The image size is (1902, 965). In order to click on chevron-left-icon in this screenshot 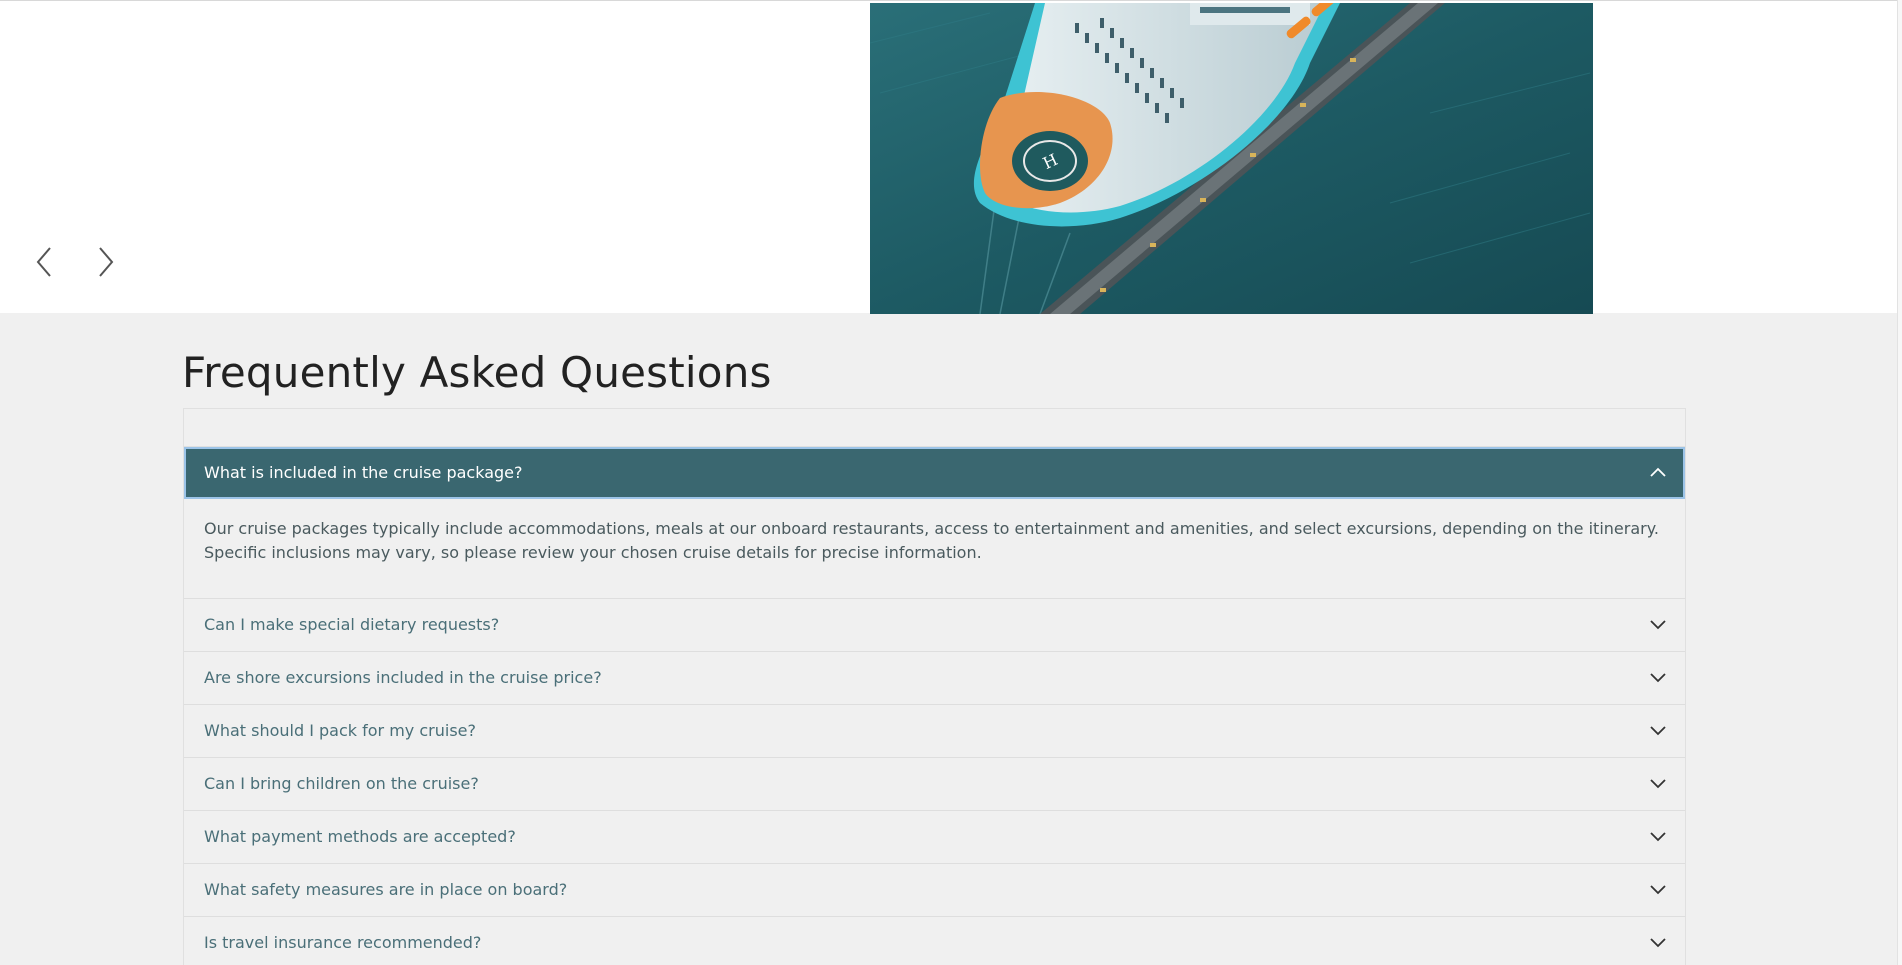, I will do `click(43, 262)`.